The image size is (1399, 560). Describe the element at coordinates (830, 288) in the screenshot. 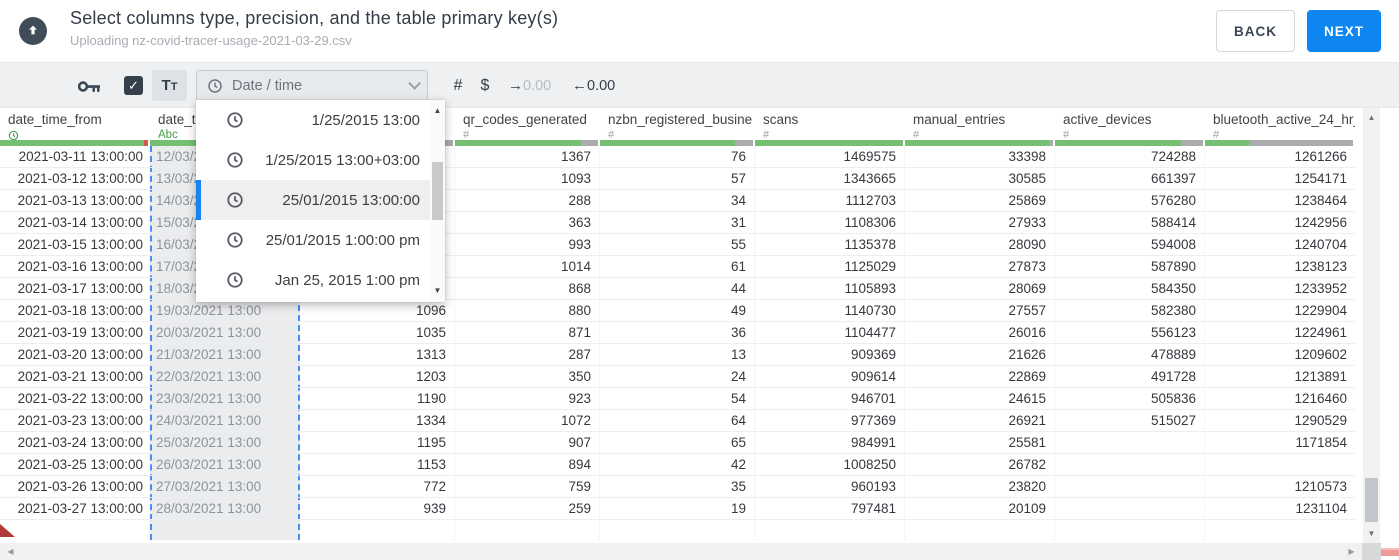

I see `table-cell: 1105893` at that location.